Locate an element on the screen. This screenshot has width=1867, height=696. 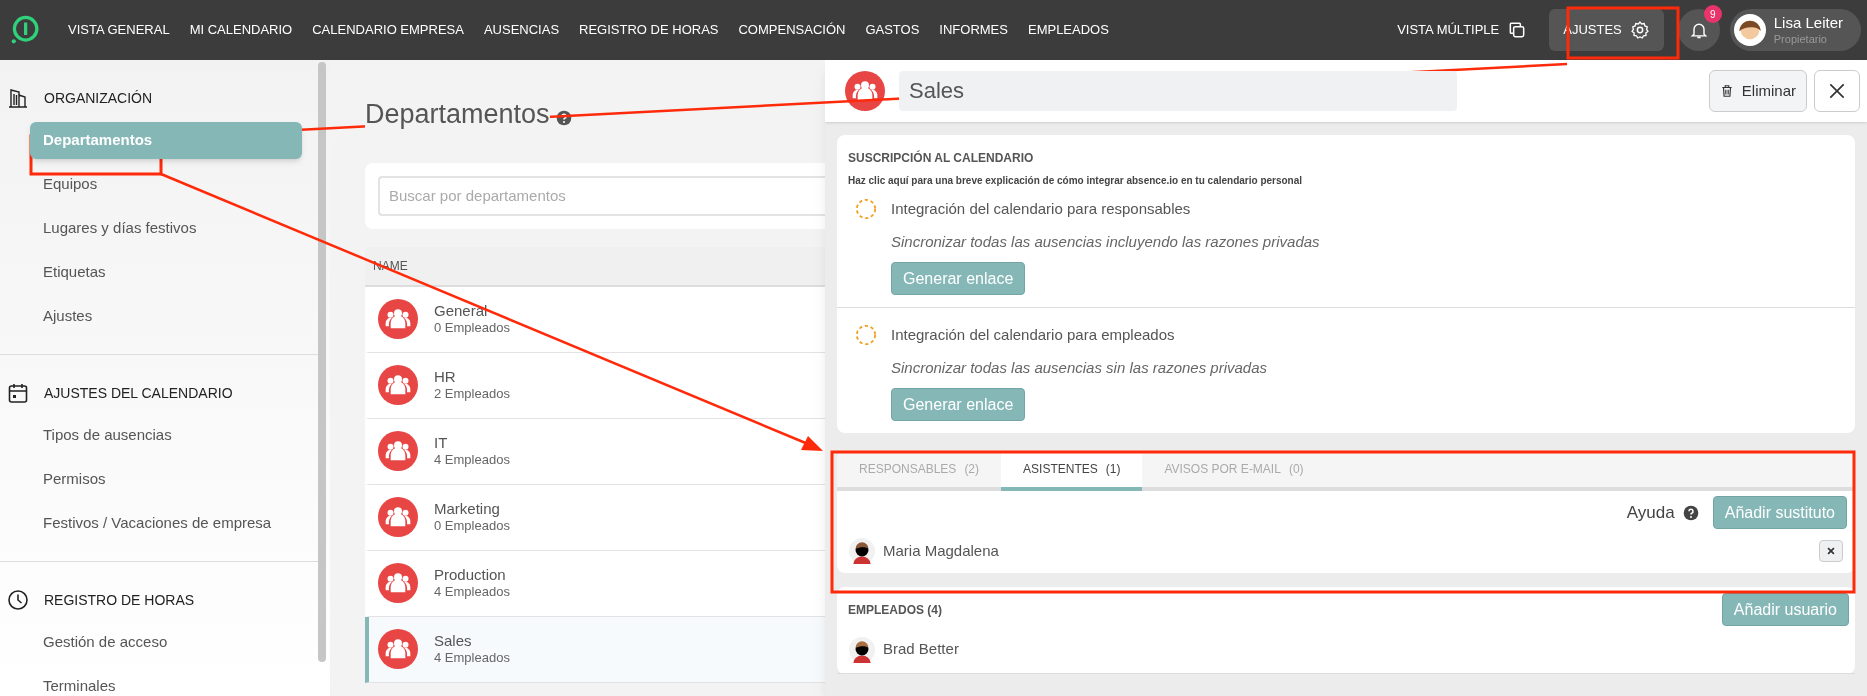
department-row: General 0 Empleados is located at coordinates (595, 319).